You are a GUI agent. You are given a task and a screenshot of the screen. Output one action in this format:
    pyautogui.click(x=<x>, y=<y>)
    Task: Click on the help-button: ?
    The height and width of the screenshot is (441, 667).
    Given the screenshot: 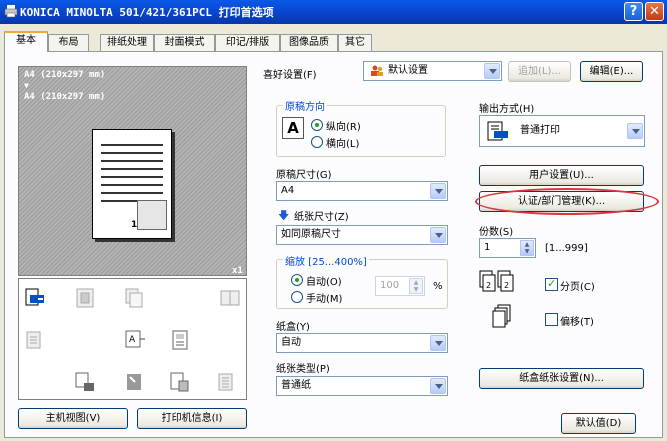 What is the action you would take?
    pyautogui.click(x=633, y=11)
    